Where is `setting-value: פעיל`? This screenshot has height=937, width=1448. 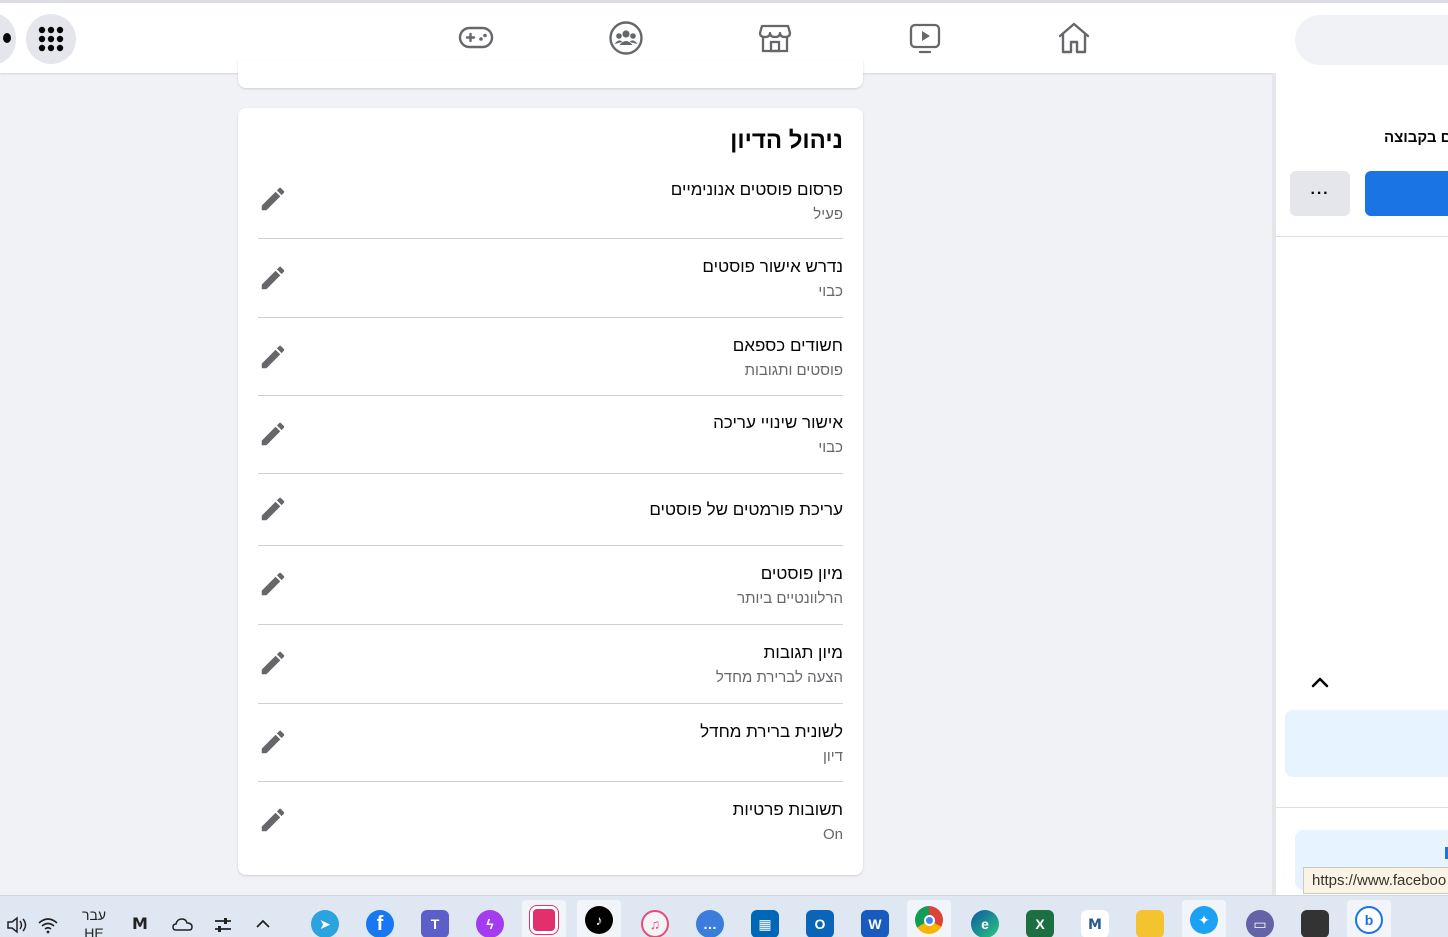 setting-value: פעיל is located at coordinates (828, 214).